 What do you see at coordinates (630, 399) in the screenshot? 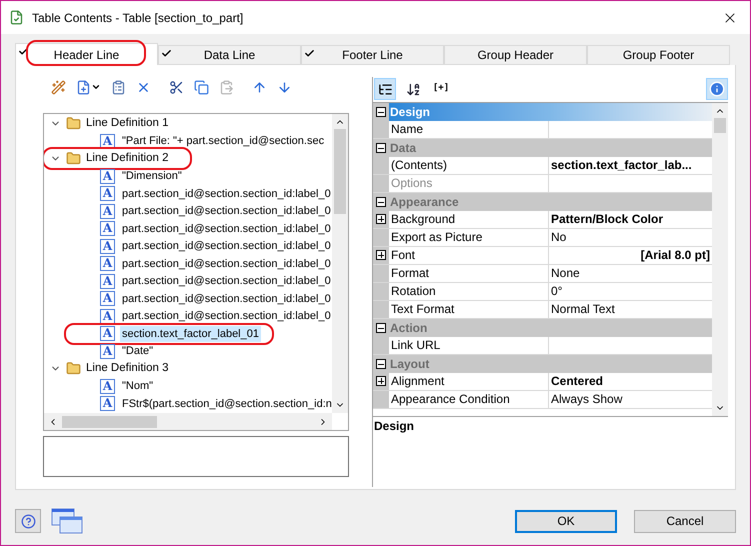
I see `property-value: Always Show` at bounding box center [630, 399].